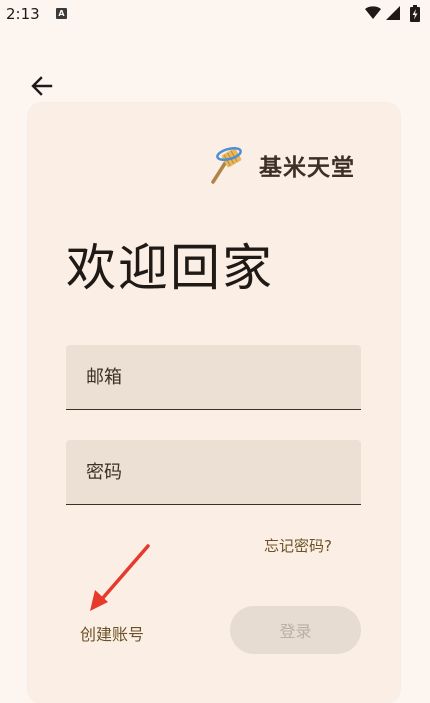  I want to click on battery-icon, so click(415, 13).